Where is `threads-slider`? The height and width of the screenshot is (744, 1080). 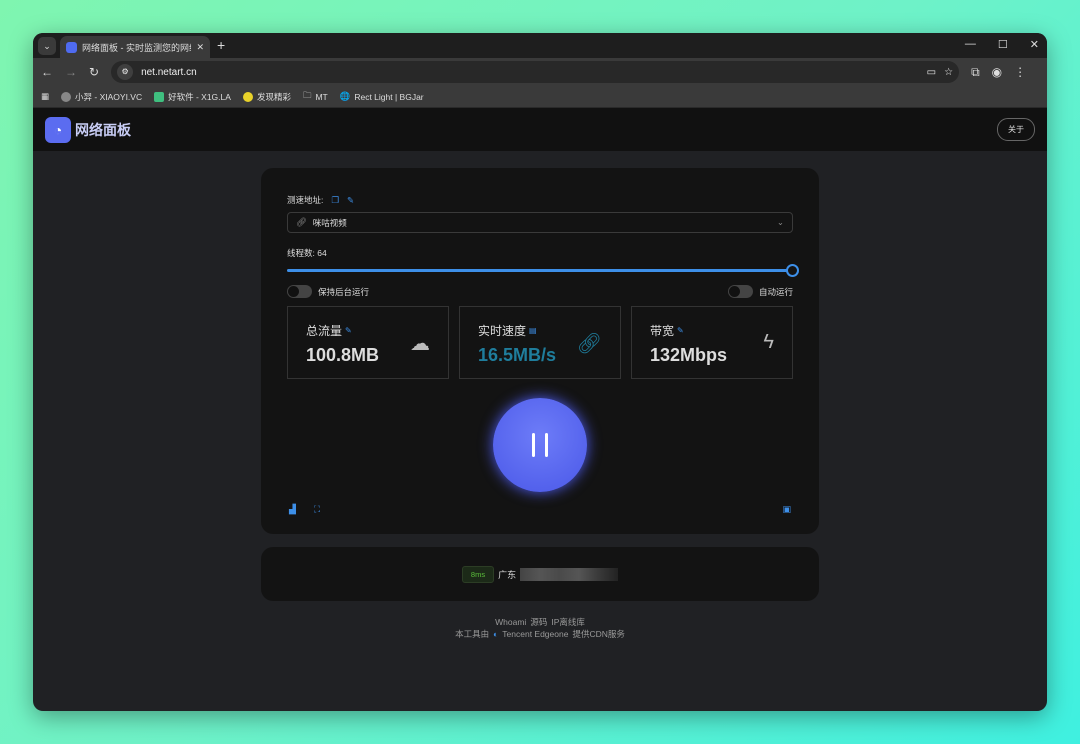 threads-slider is located at coordinates (543, 270).